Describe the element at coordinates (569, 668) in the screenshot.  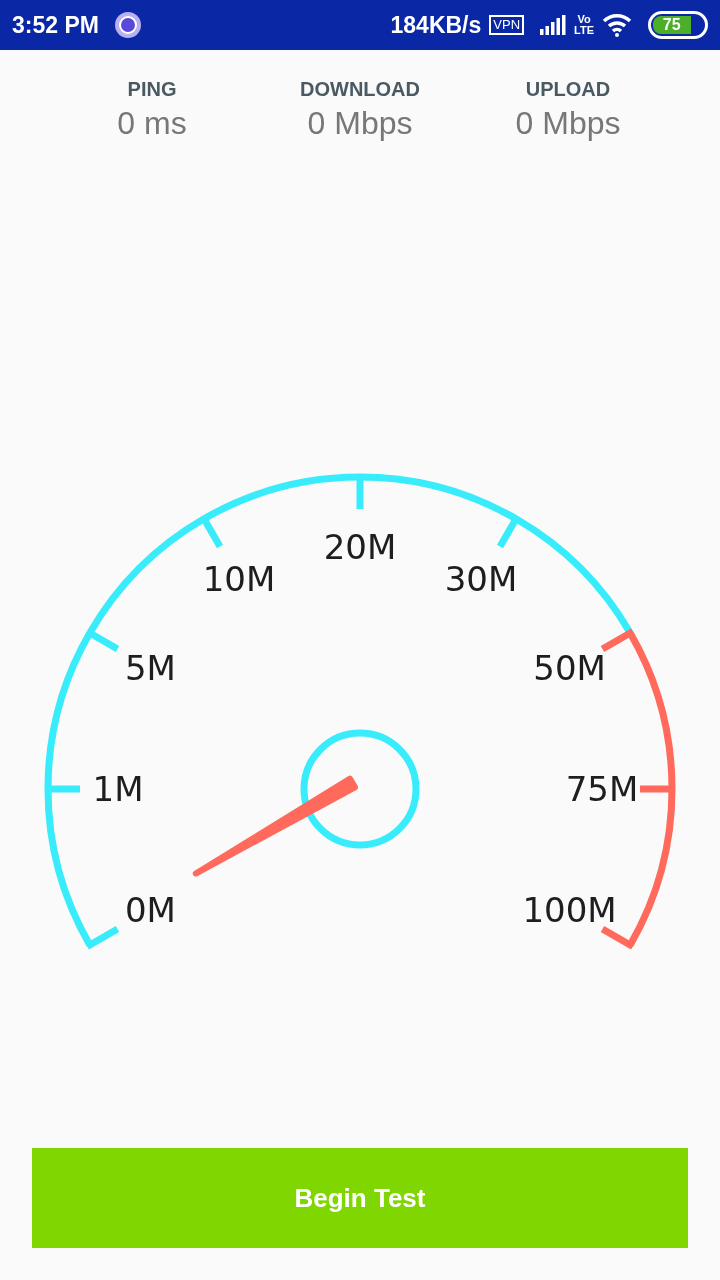
I see `tick-label: 50M` at that location.